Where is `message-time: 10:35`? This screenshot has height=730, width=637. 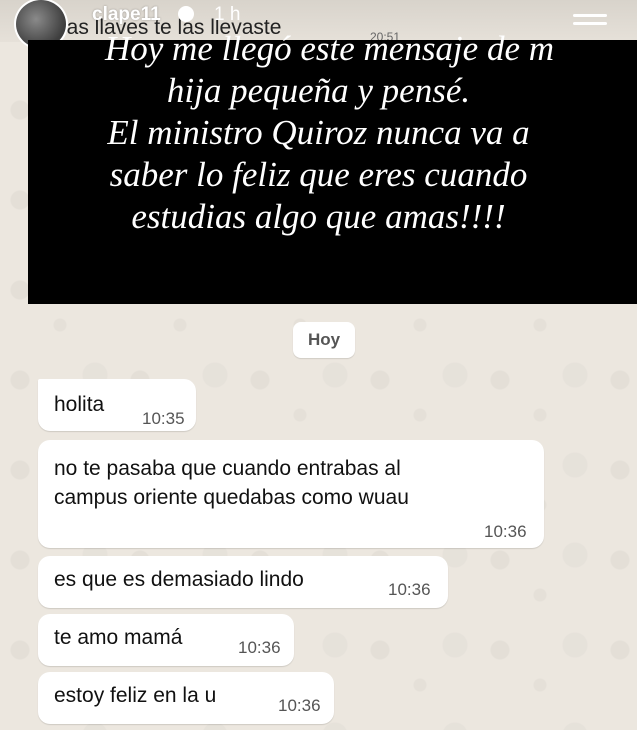 message-time: 10:35 is located at coordinates (163, 418).